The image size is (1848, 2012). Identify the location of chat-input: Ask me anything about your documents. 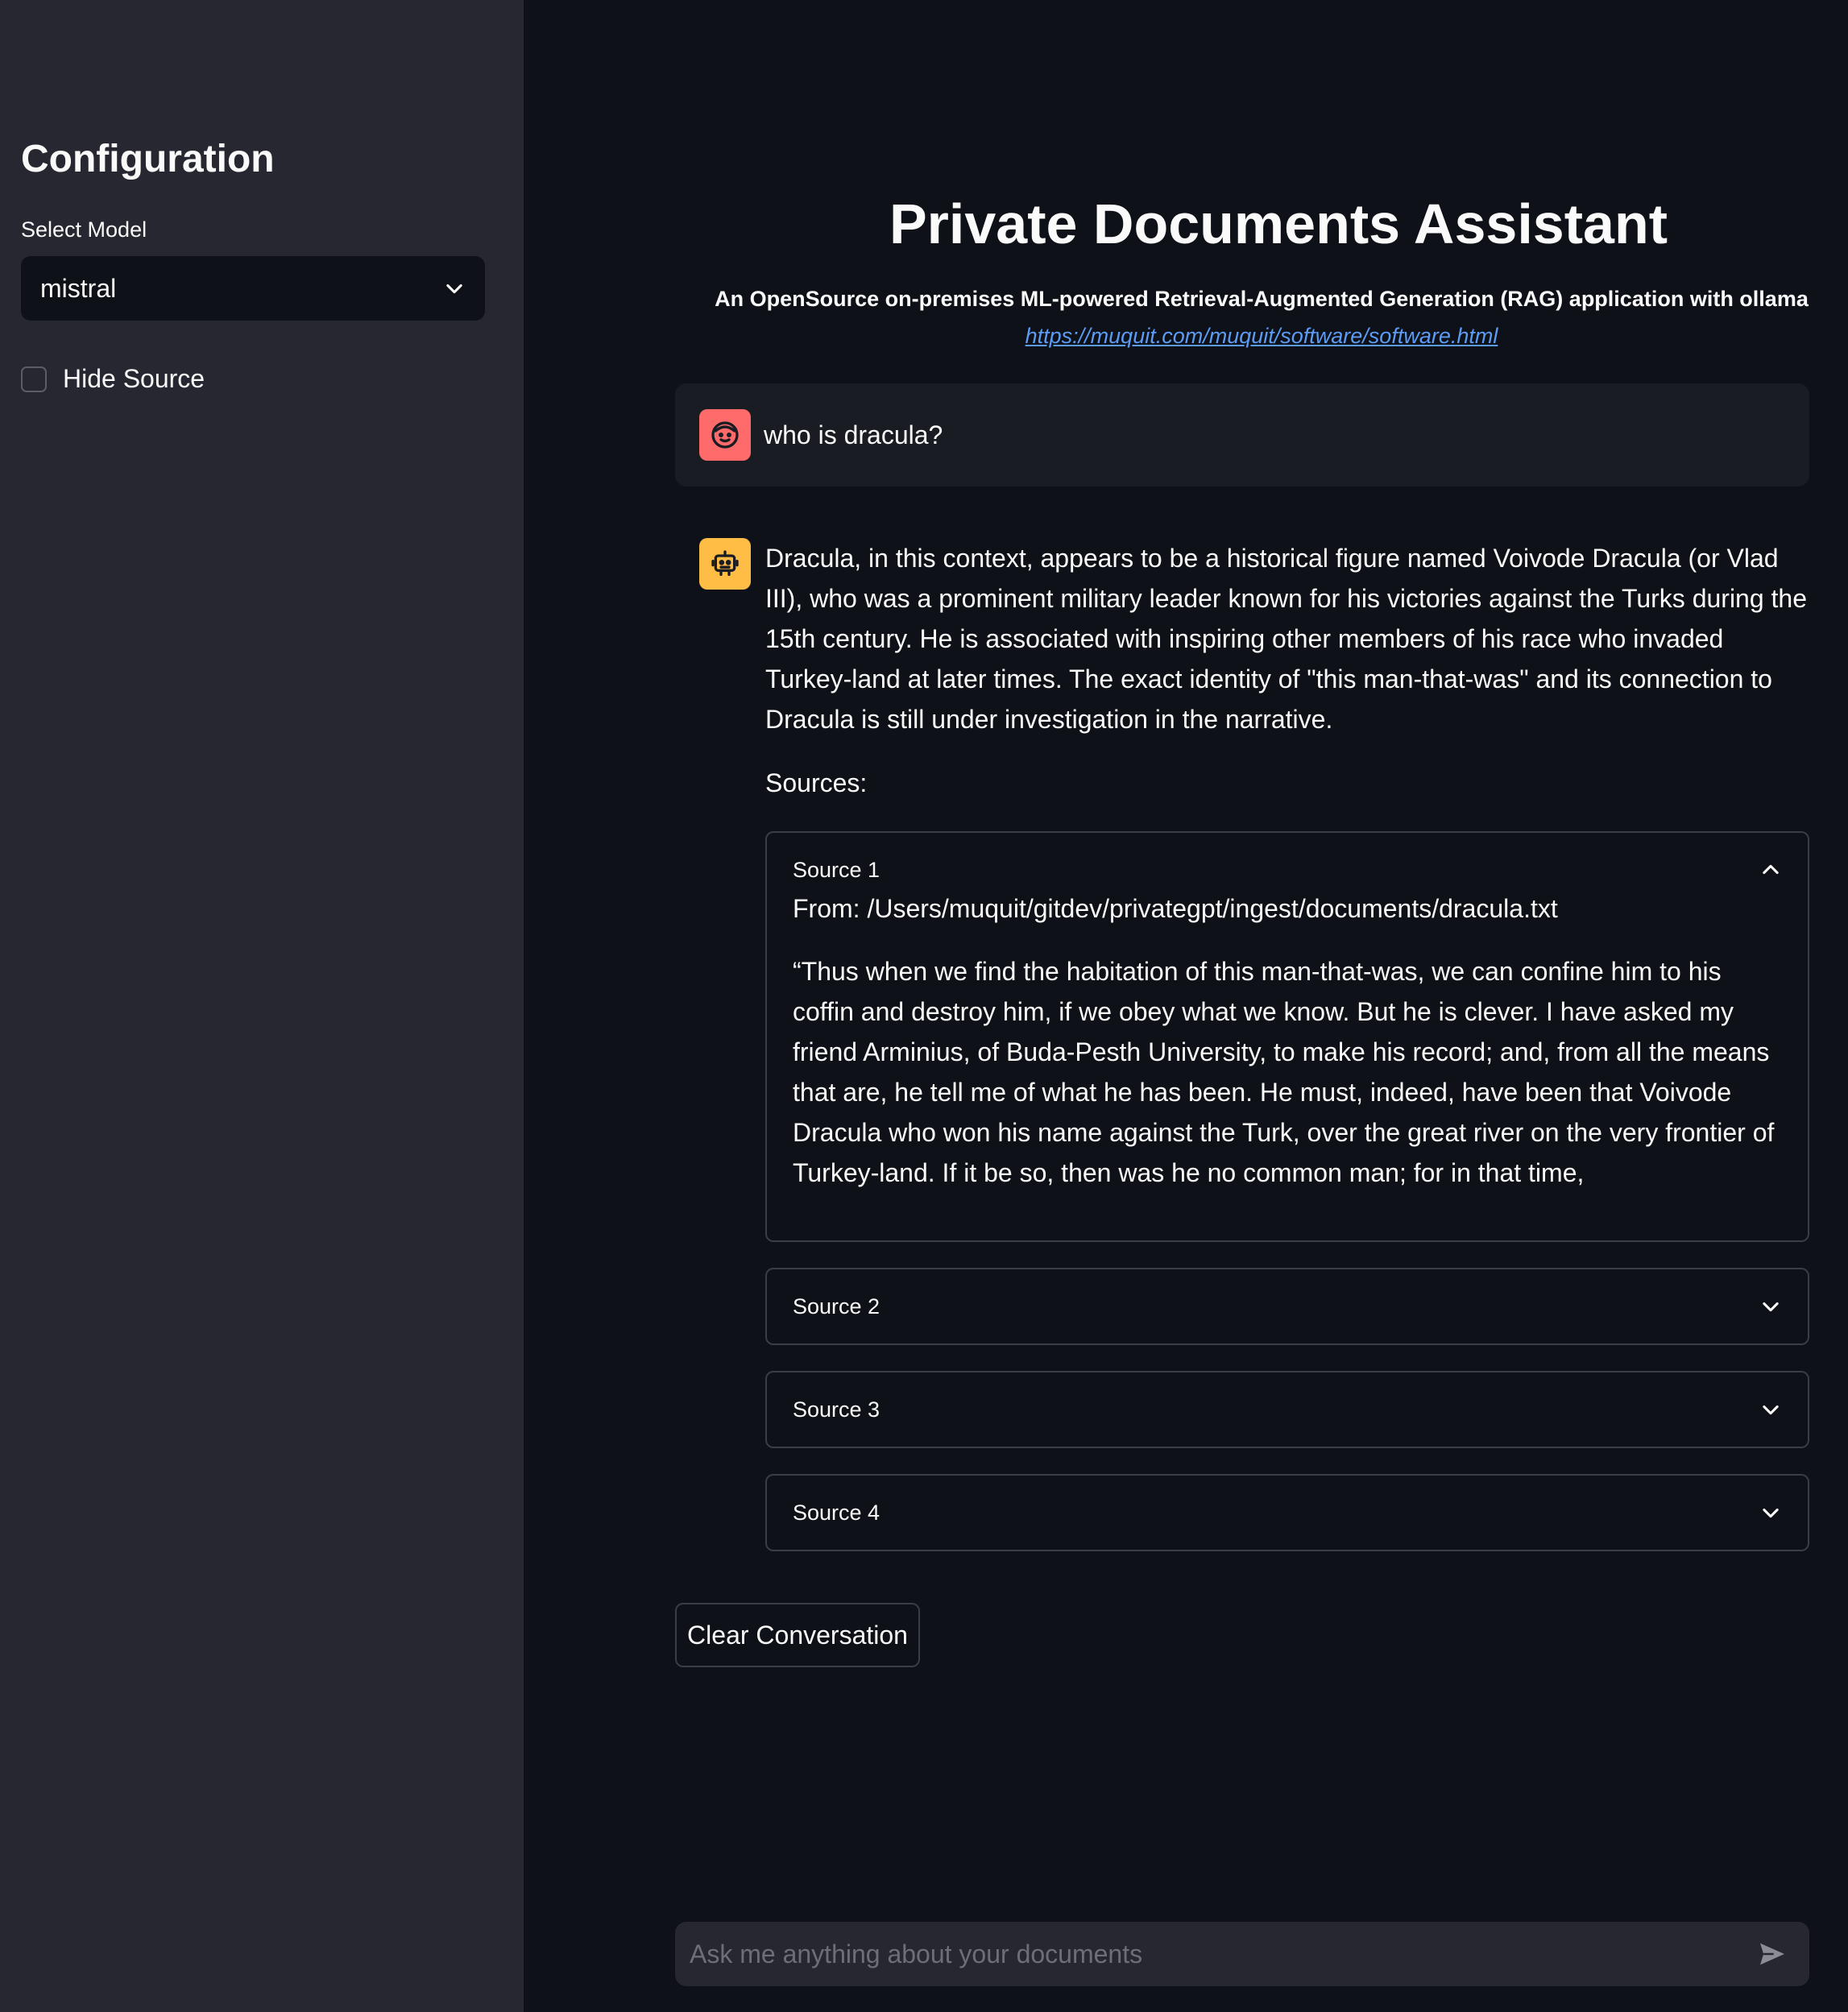
(1242, 1954).